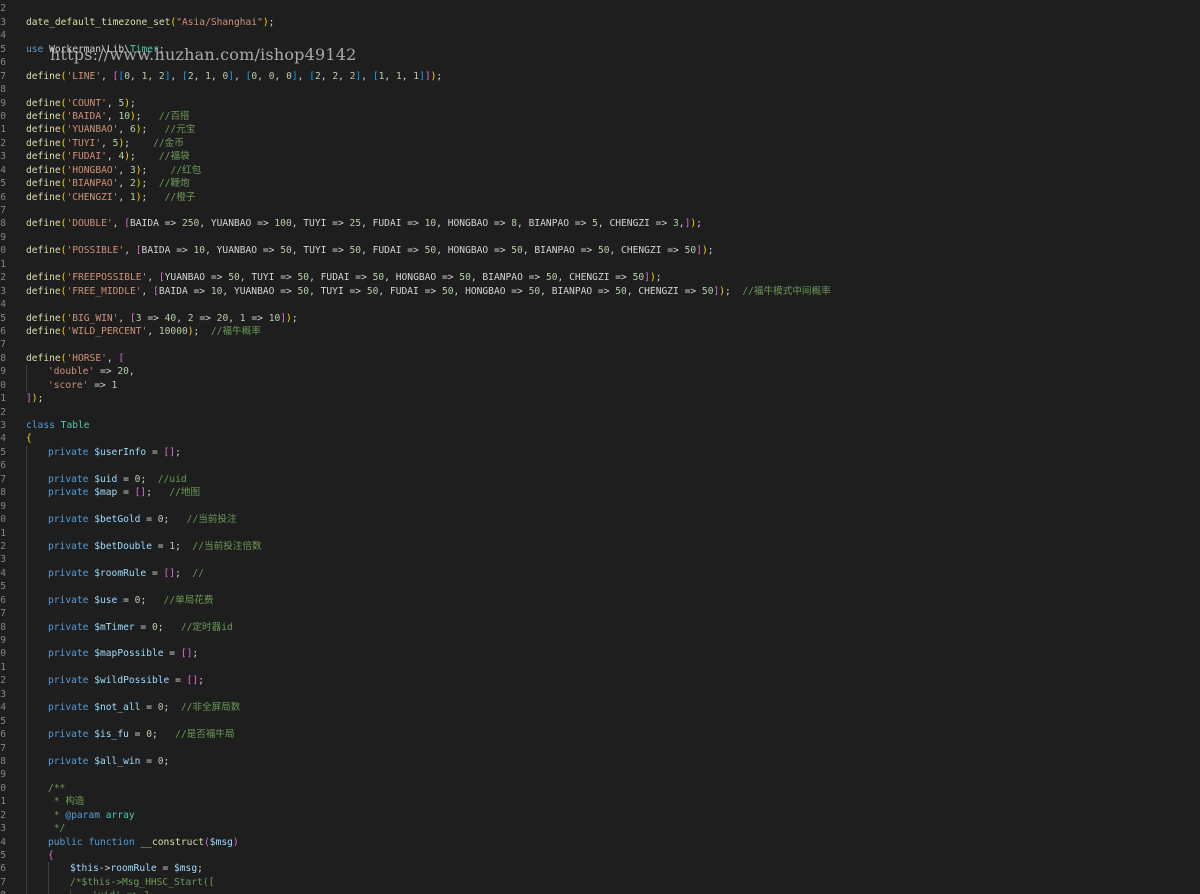 The height and width of the screenshot is (894, 1200). Describe the element at coordinates (600, 116) in the screenshot. I see `code-line: 10define('BAIDA', 10); //百搭` at that location.